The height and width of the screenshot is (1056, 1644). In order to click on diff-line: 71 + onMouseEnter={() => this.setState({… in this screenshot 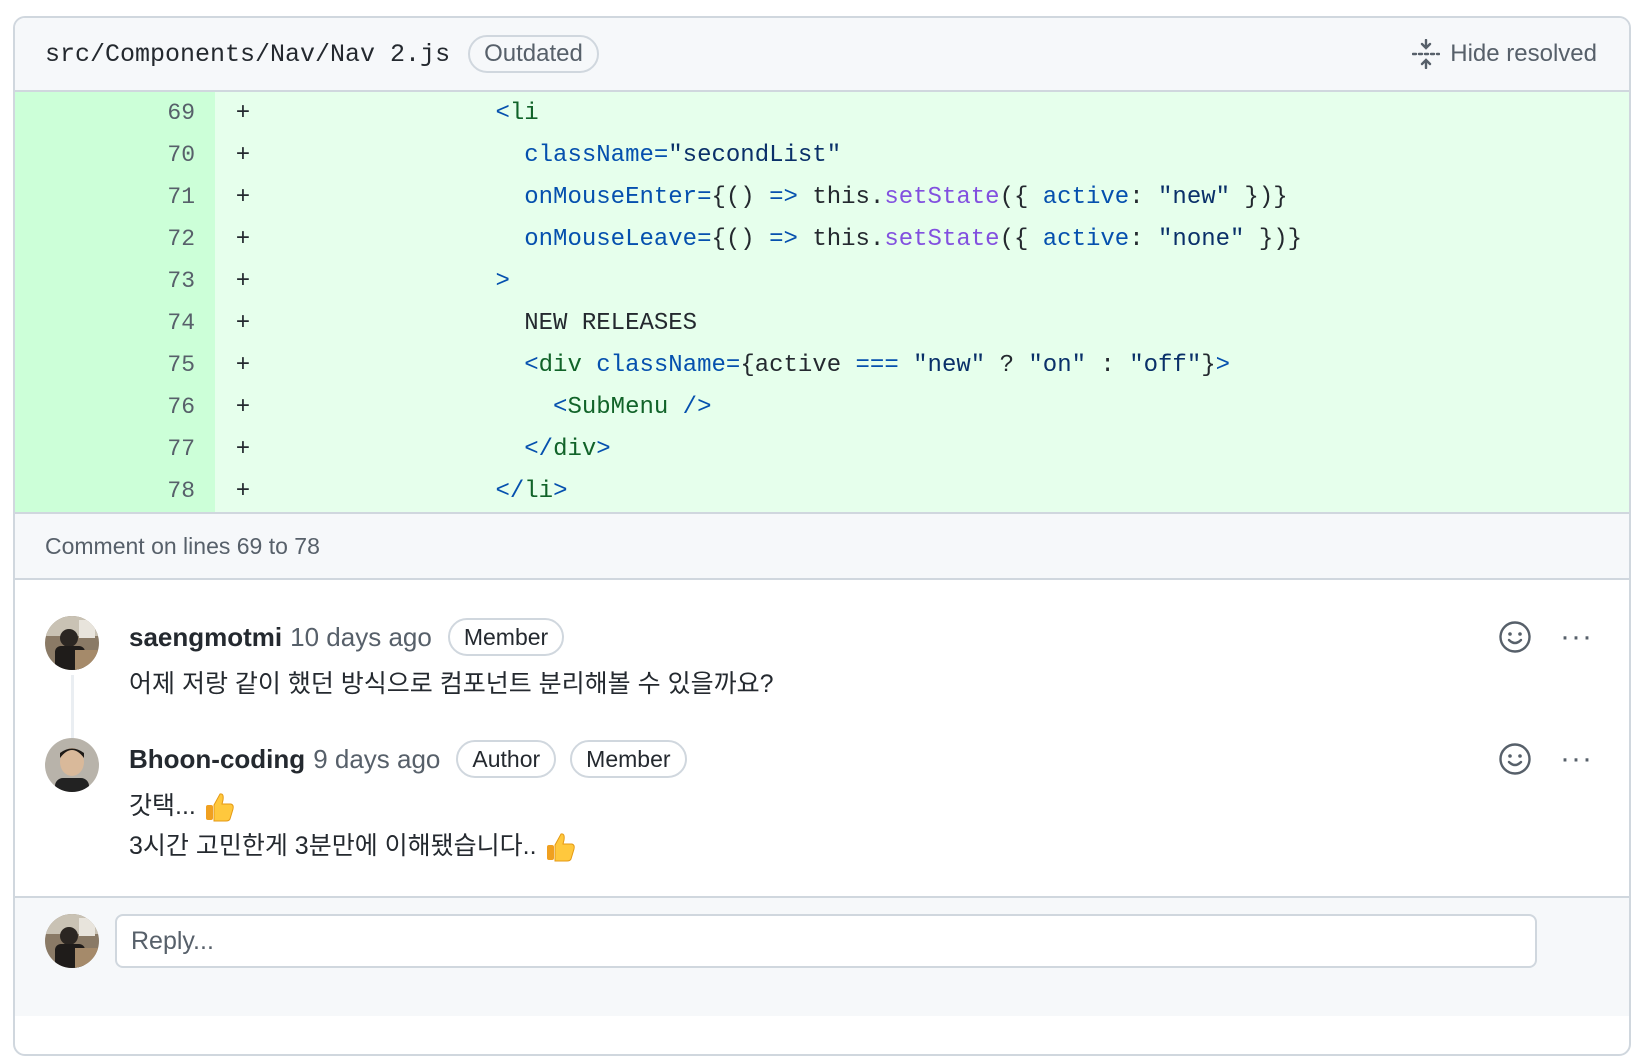, I will do `click(822, 197)`.